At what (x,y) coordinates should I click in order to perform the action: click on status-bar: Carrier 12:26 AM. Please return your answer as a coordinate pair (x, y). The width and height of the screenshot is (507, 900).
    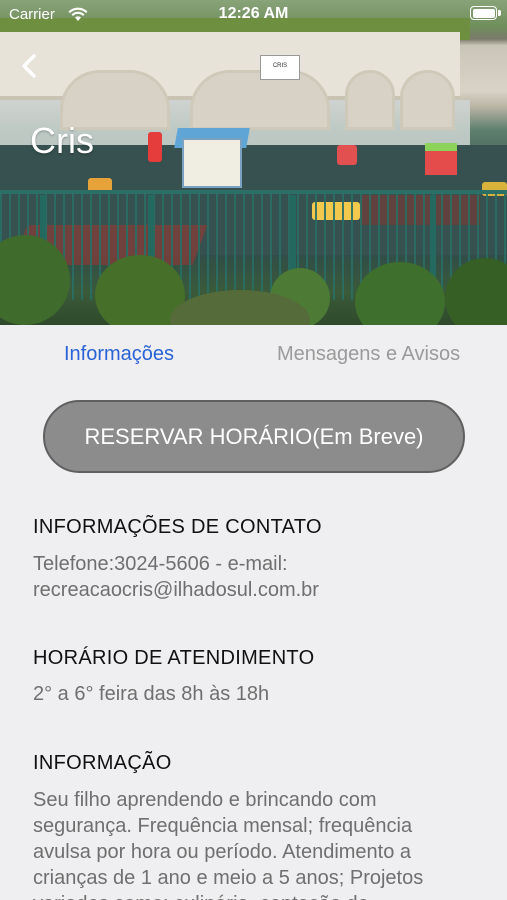
    Looking at the image, I should click on (253, 15).